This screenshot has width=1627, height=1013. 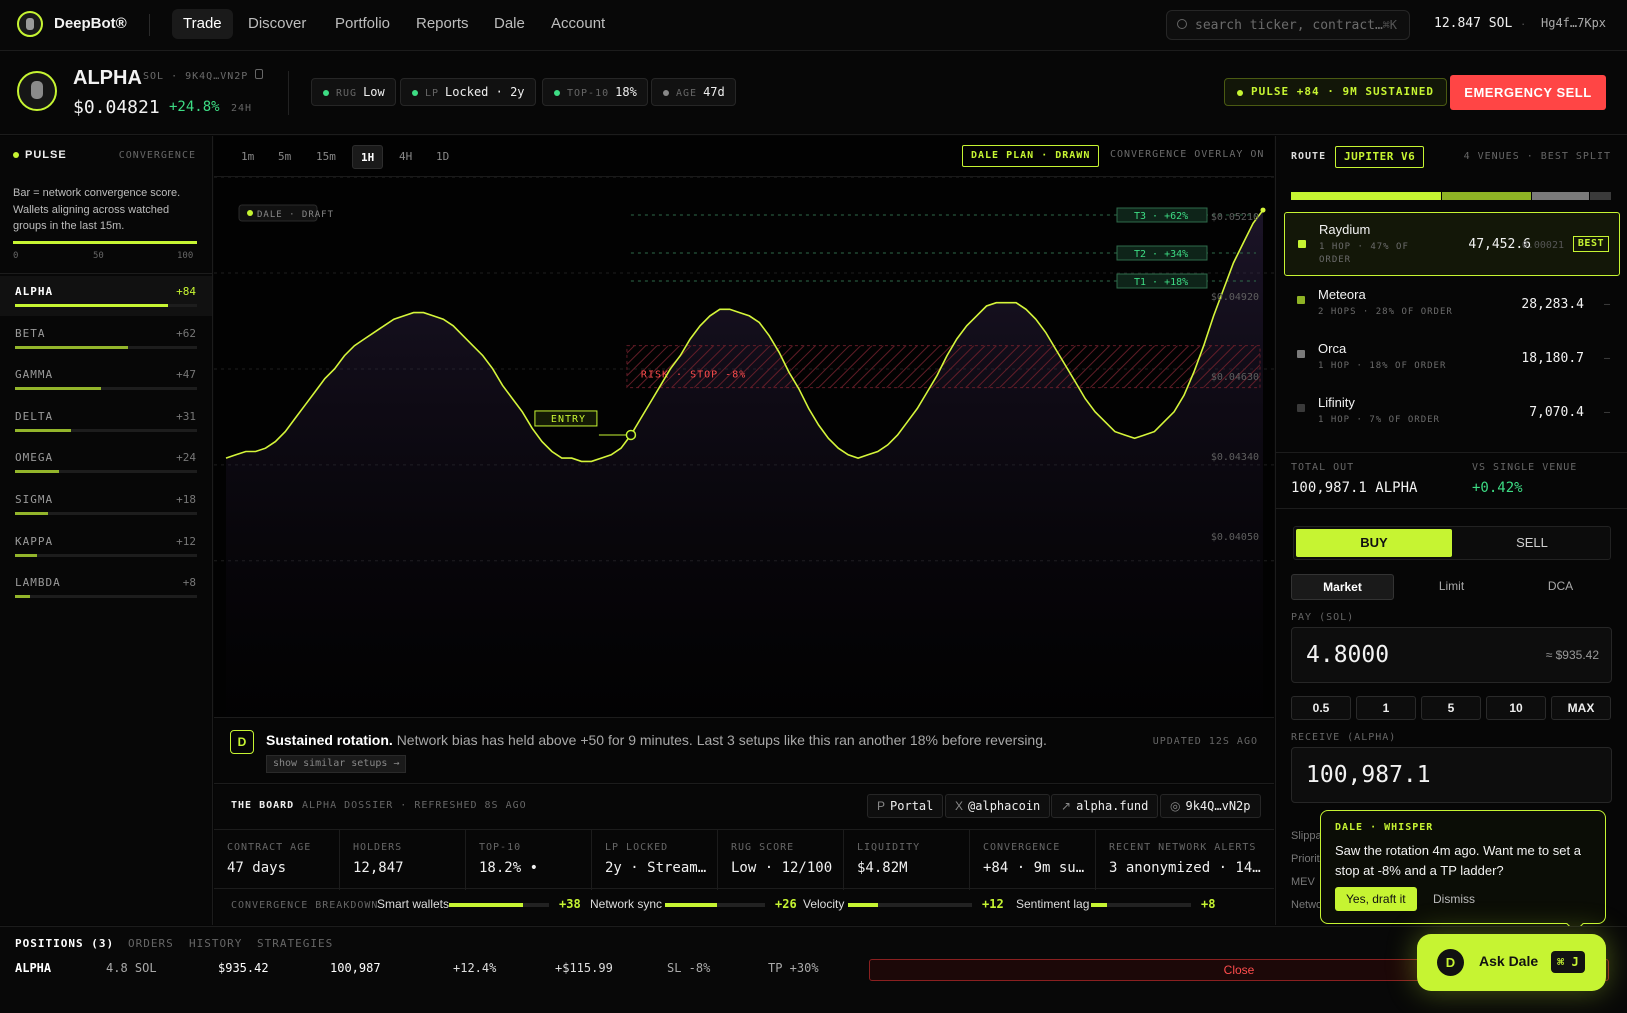 I want to click on quick-amount-1: 1, so click(x=1386, y=708).